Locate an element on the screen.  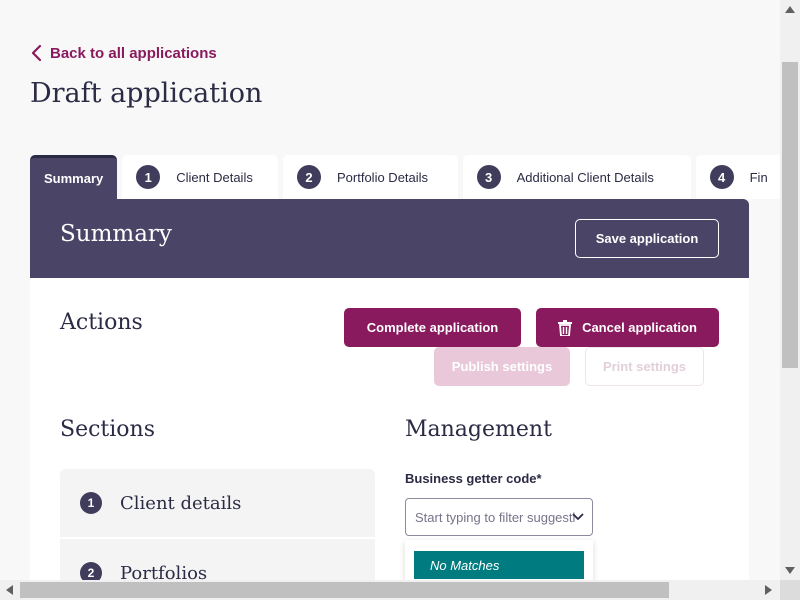
business-getter-code-label: Business getter code* is located at coordinates (473, 478).